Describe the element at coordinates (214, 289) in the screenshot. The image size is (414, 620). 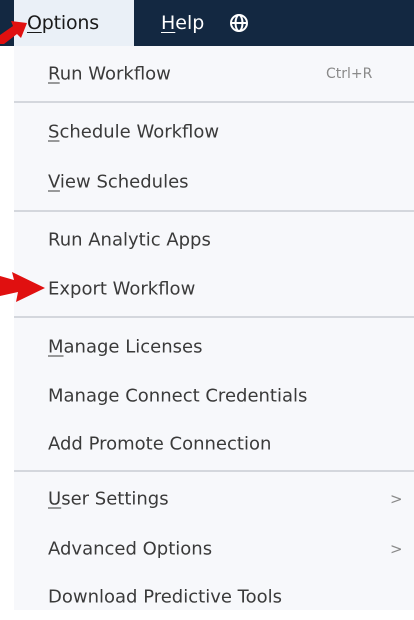
I see `menu-item-export-workflow: Export Workflow` at that location.